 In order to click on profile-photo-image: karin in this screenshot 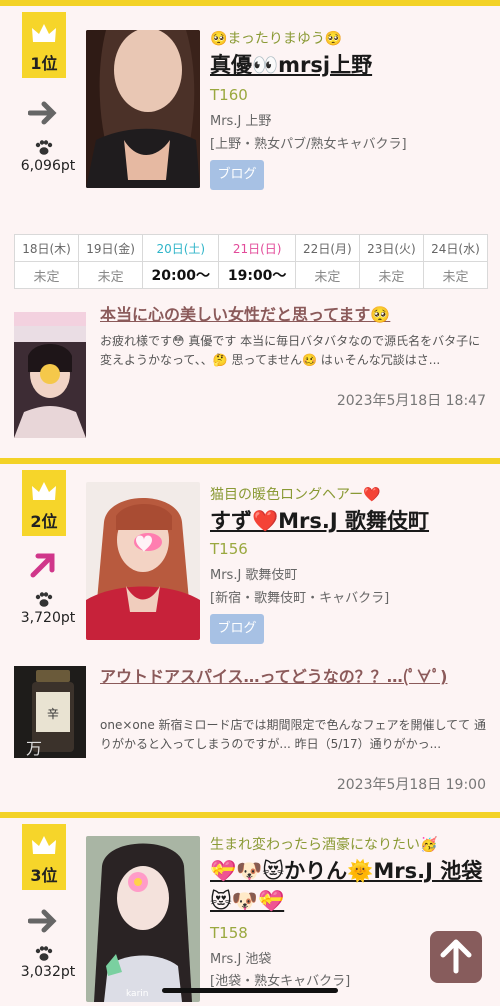, I will do `click(143, 919)`.